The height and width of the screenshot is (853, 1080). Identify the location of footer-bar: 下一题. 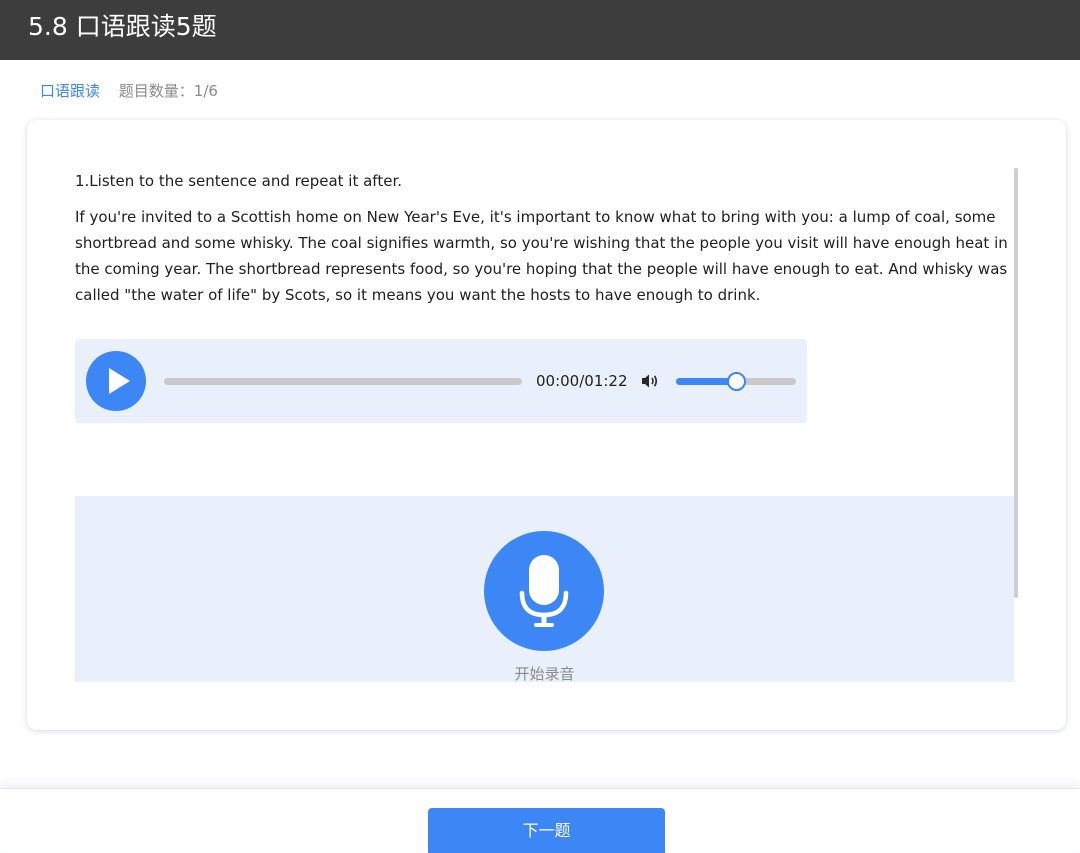
(540, 820).